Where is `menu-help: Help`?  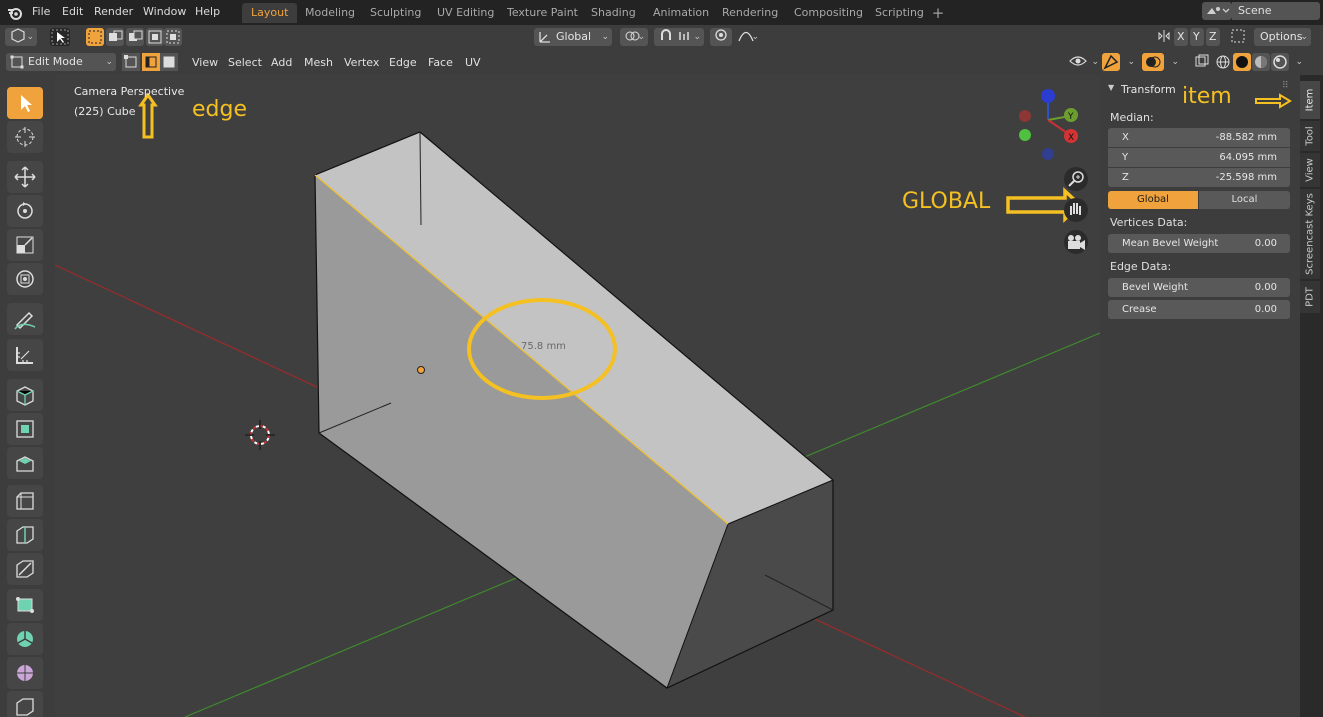
menu-help: Help is located at coordinates (207, 11).